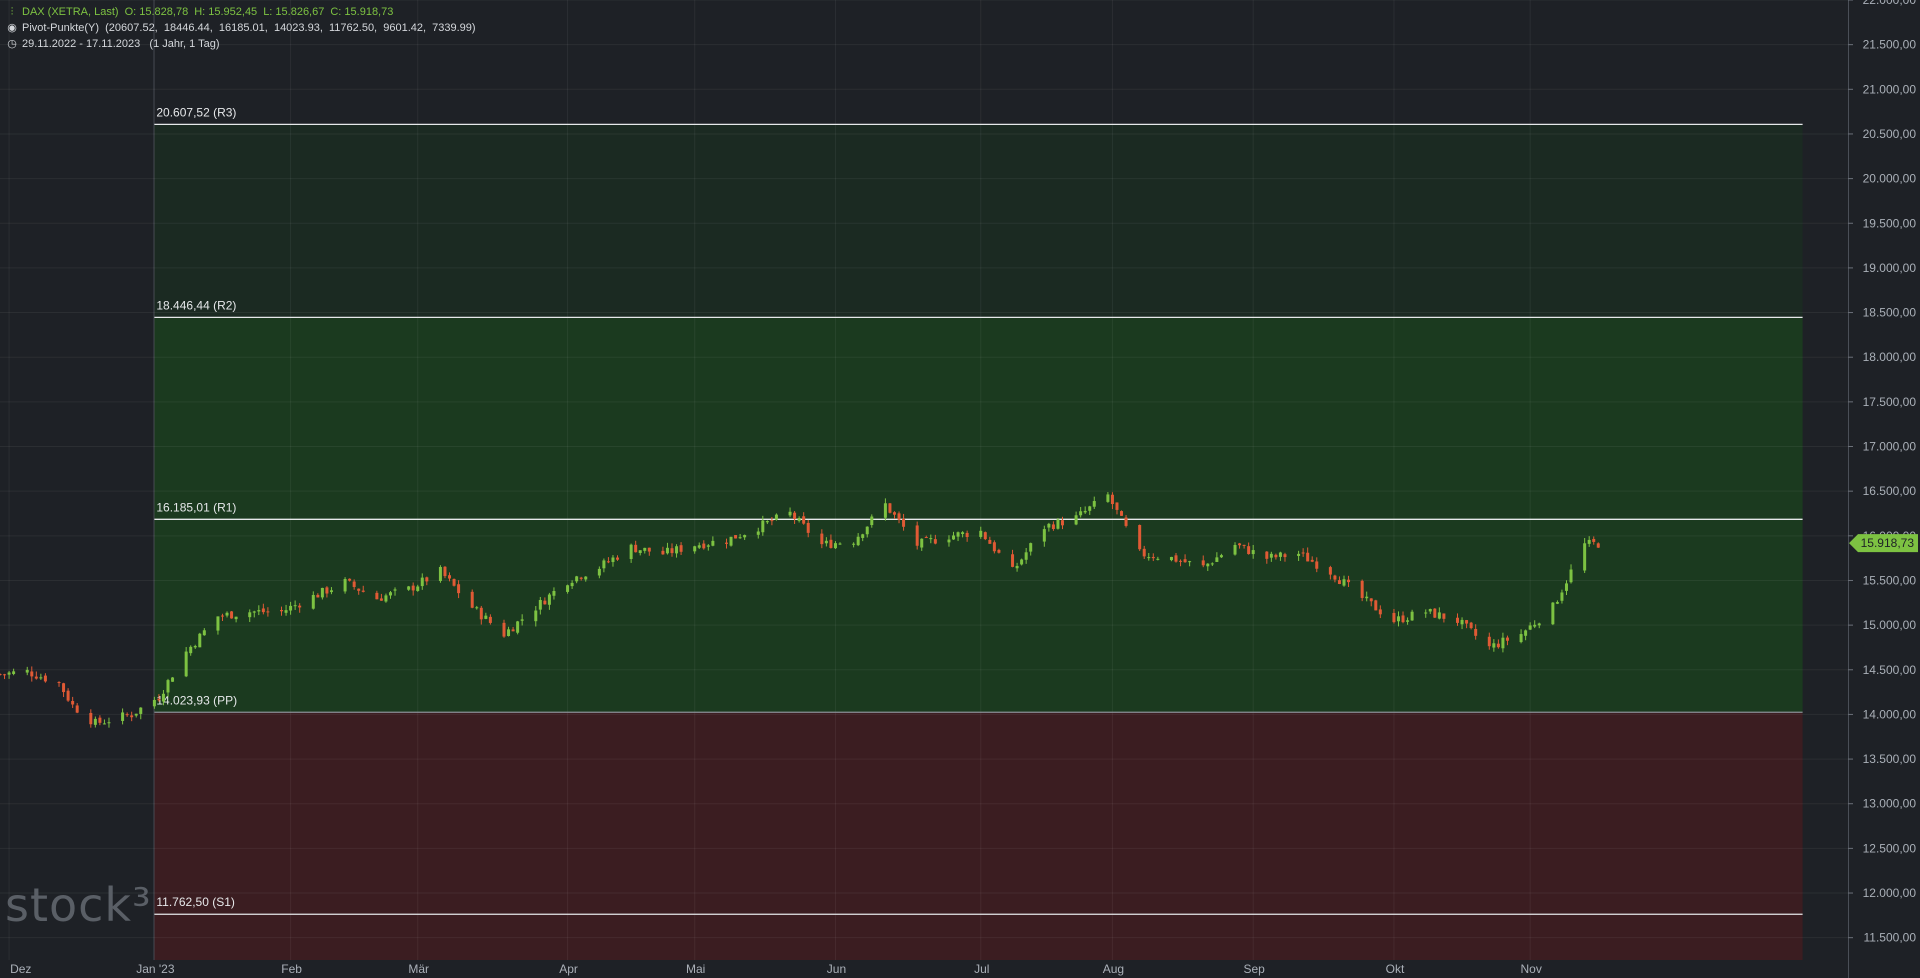 The width and height of the screenshot is (1920, 978). What do you see at coordinates (1890, 670) in the screenshot?
I see `y-axis-label: 14.500,00` at bounding box center [1890, 670].